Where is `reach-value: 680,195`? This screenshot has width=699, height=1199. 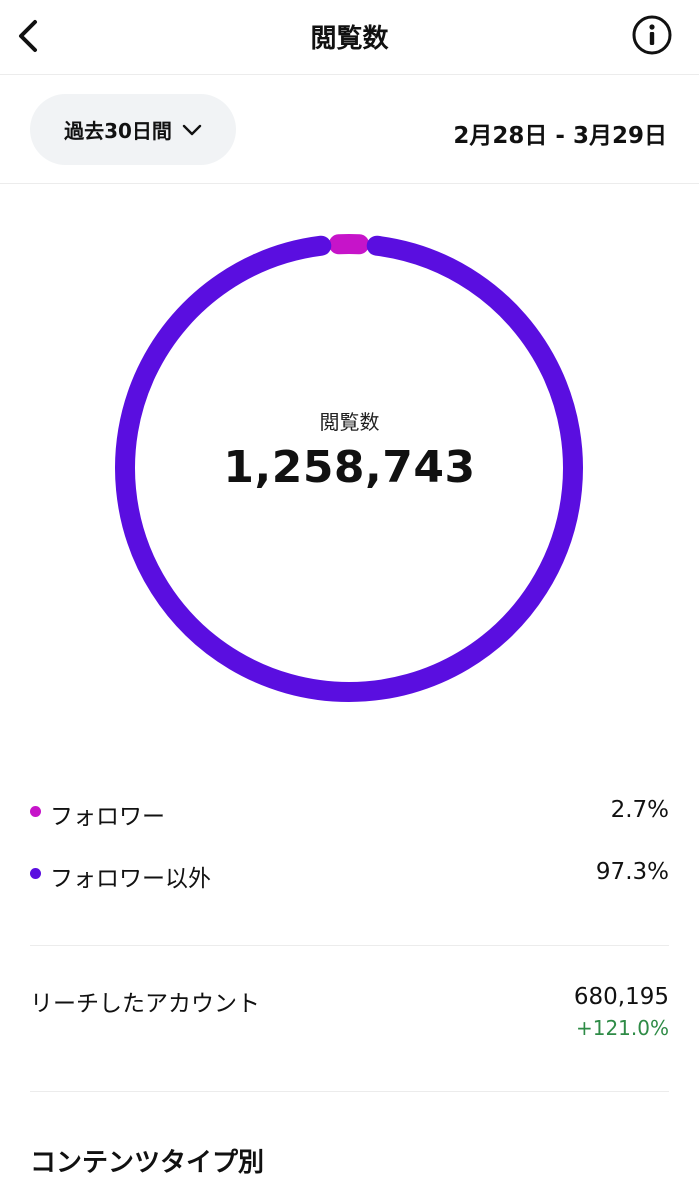 reach-value: 680,195 is located at coordinates (621, 997).